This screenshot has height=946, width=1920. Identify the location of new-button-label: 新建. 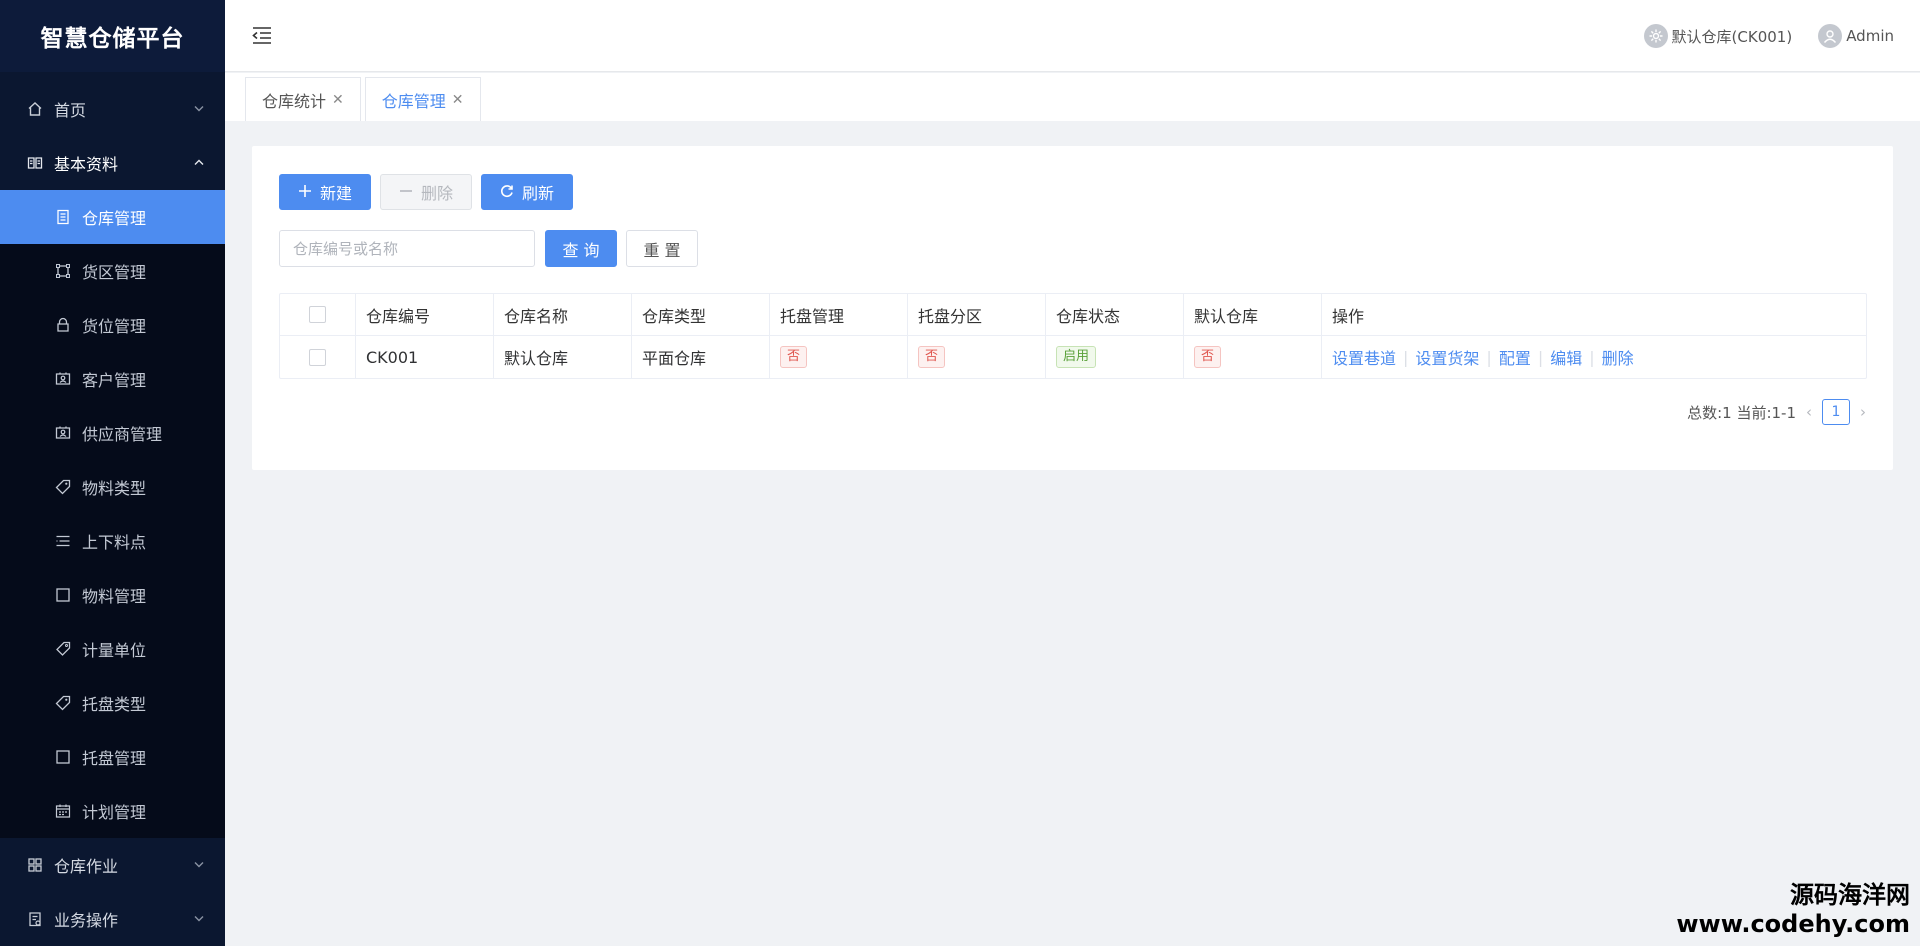
(335, 193).